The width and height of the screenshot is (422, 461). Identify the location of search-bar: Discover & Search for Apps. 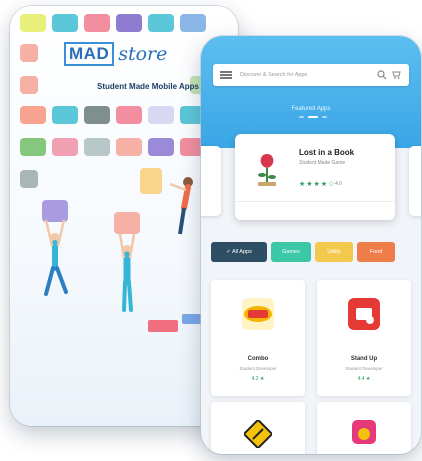
(311, 75).